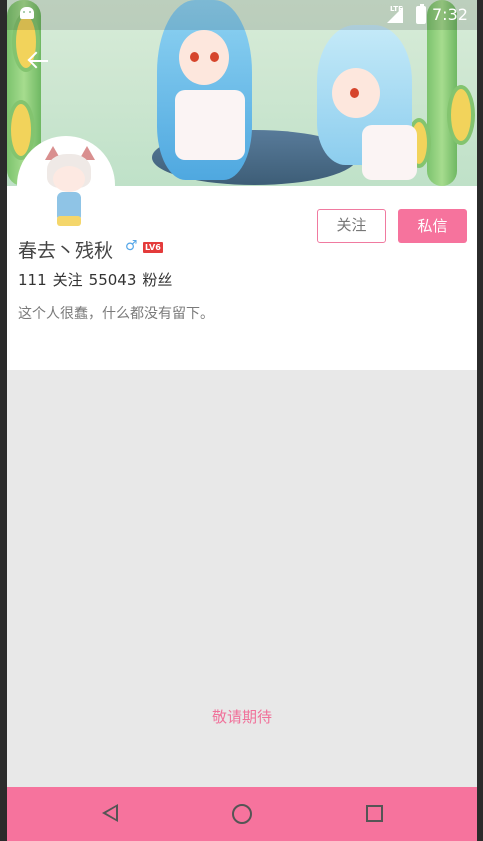 This screenshot has height=841, width=483. Describe the element at coordinates (351, 226) in the screenshot. I see `follow-button: 关注` at that location.